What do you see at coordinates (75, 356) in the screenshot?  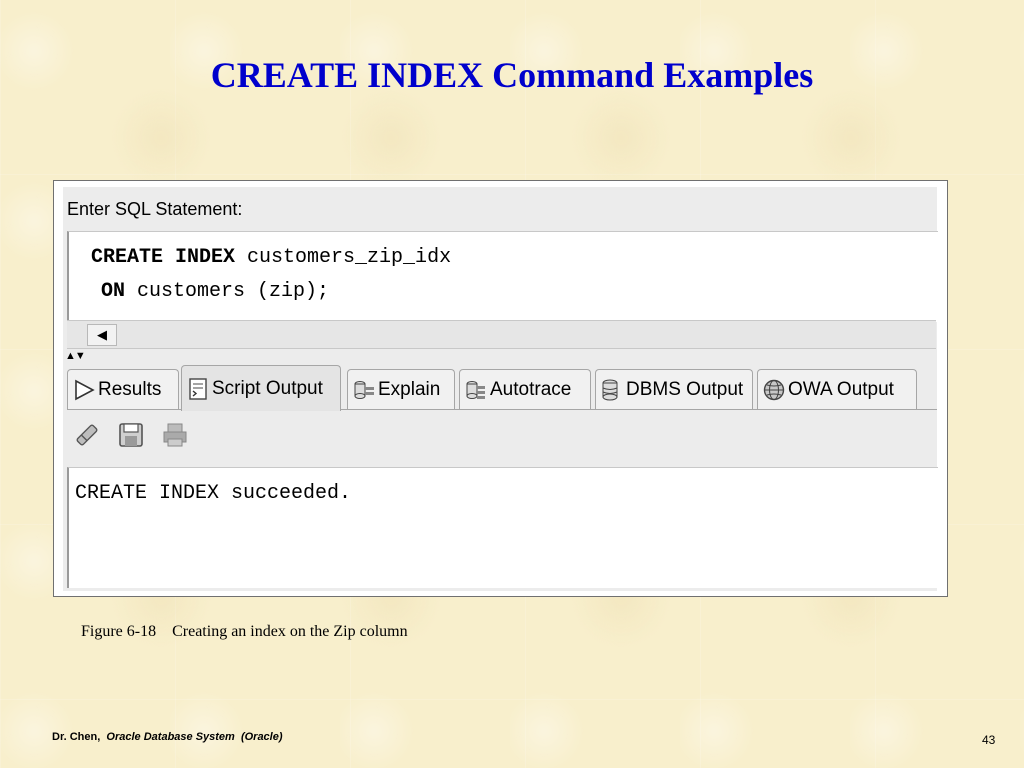 I see `splitter-arrows-icon: ▲▼` at bounding box center [75, 356].